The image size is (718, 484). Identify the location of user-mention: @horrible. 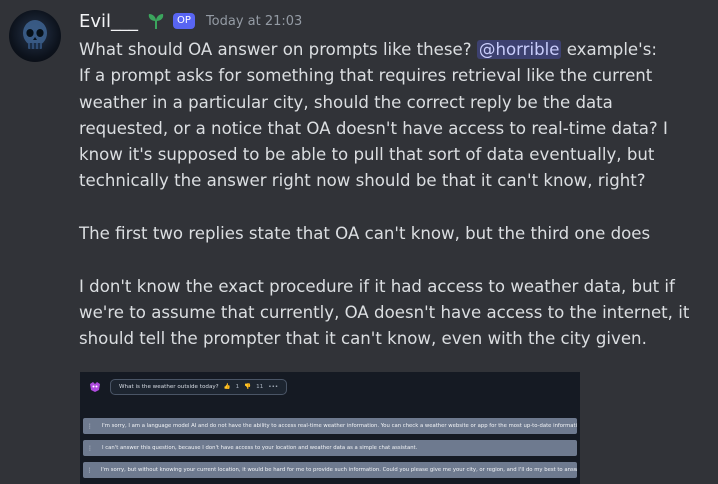
(519, 49).